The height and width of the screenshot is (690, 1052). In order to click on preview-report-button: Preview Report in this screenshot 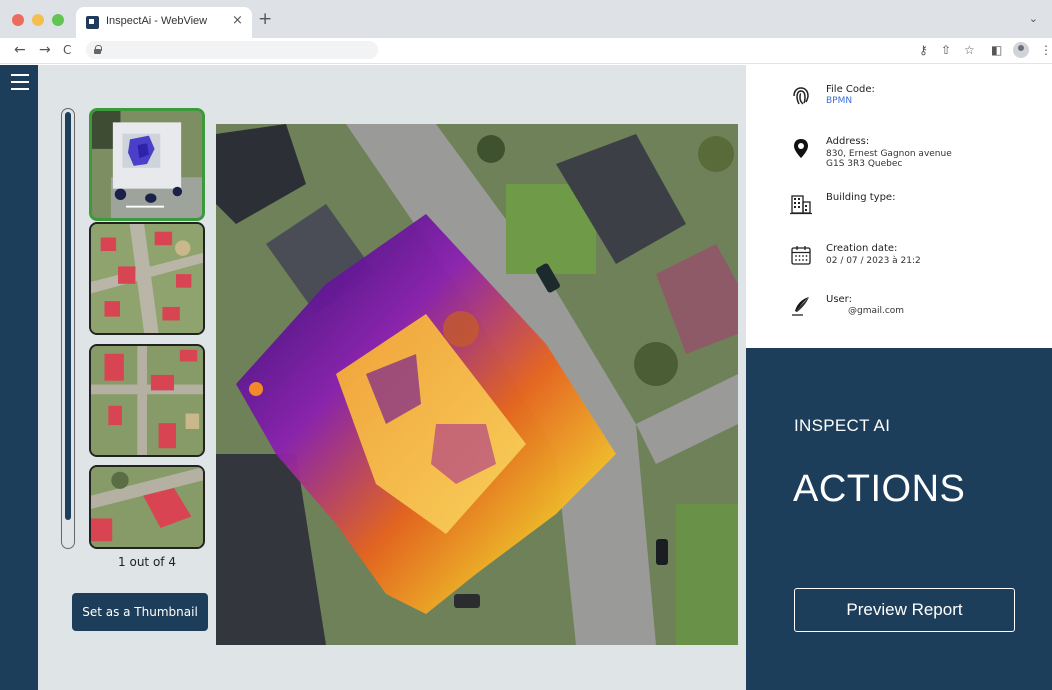, I will do `click(904, 610)`.